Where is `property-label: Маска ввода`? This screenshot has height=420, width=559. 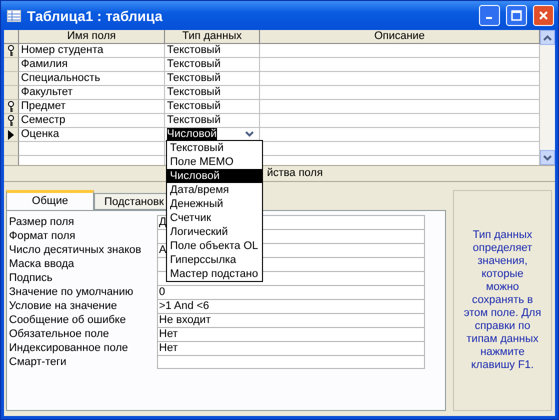
property-label: Маска ввода is located at coordinates (42, 264).